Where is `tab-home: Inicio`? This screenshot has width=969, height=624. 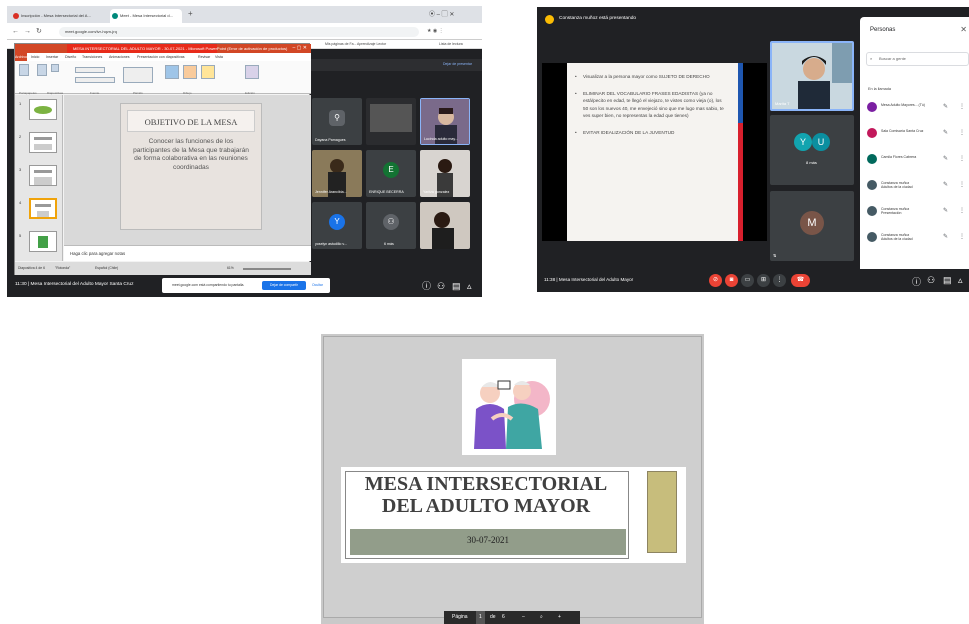
tab-home: Inicio is located at coordinates (35, 57).